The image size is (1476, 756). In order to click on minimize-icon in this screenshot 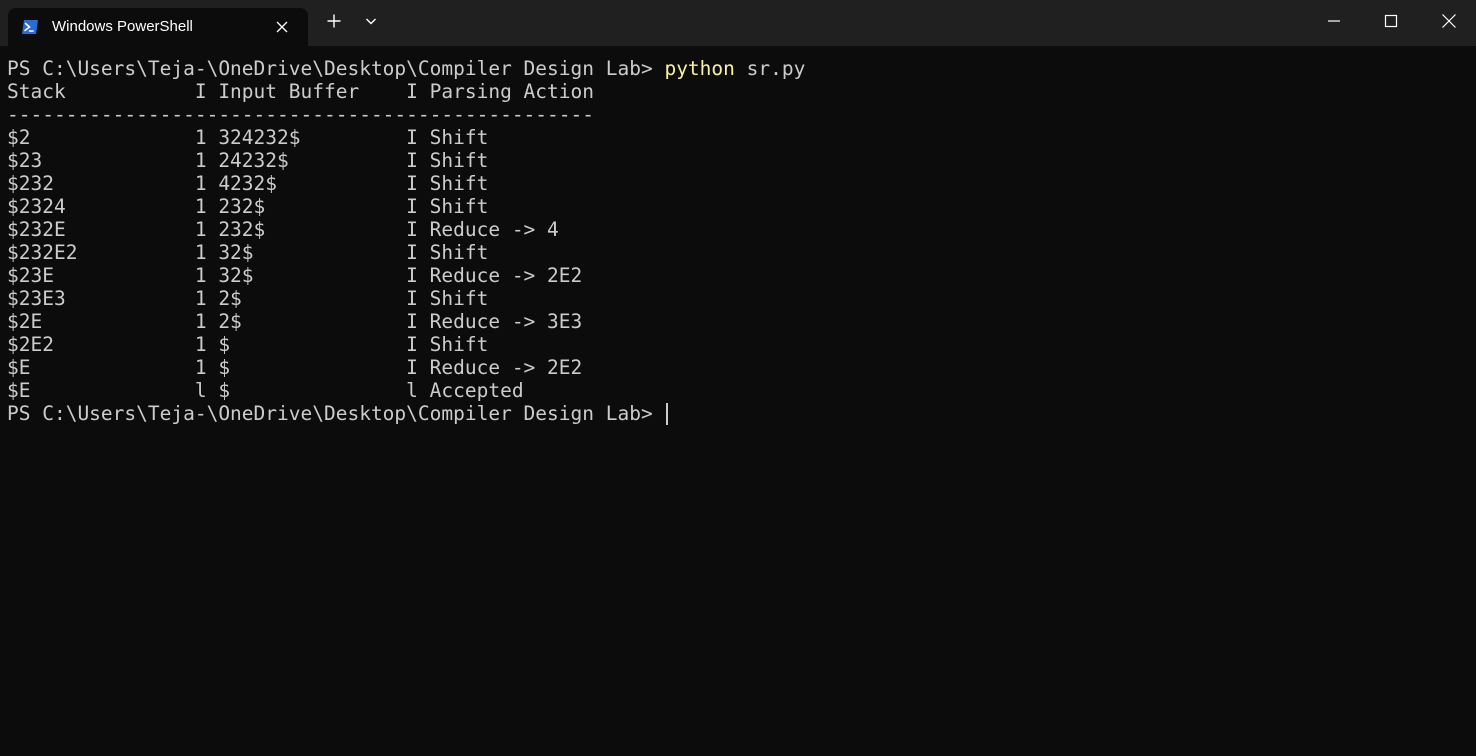, I will do `click(1334, 23)`.